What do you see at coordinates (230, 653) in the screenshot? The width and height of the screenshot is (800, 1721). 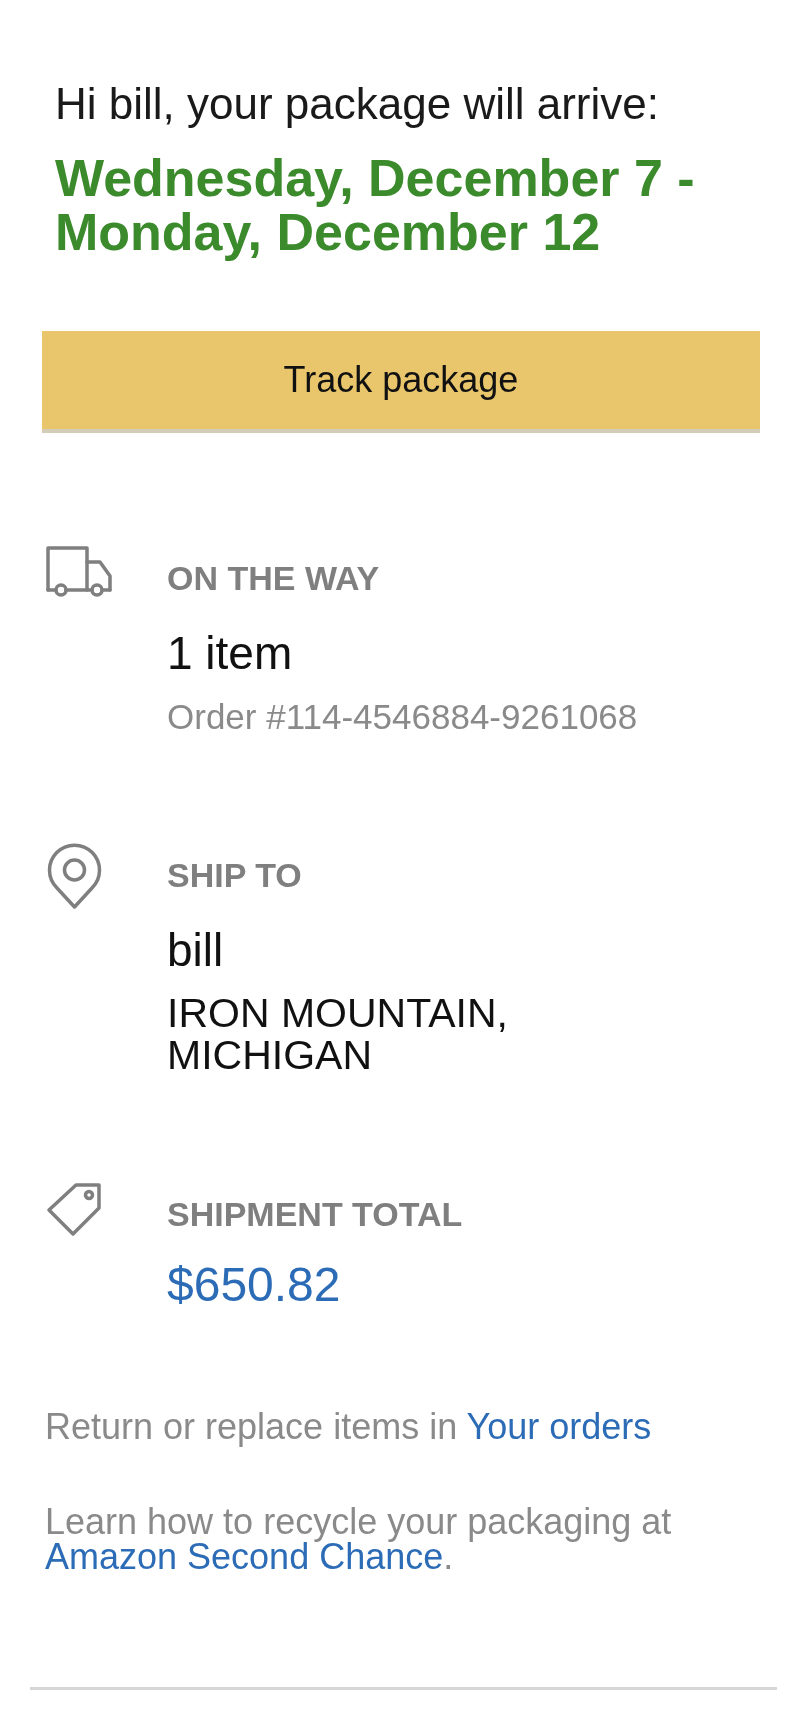 I see `item-count-text: 1 item` at bounding box center [230, 653].